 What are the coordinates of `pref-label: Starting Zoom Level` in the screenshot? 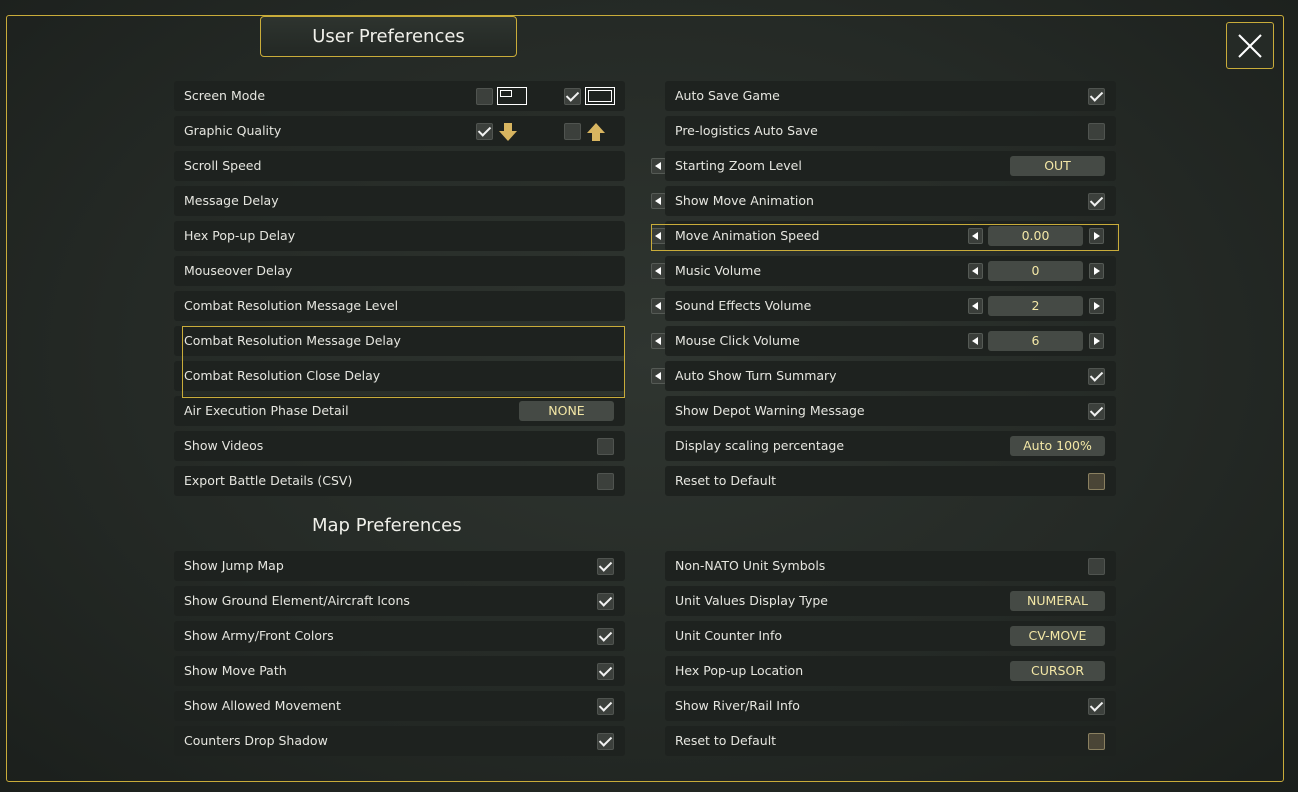 It's located at (738, 165).